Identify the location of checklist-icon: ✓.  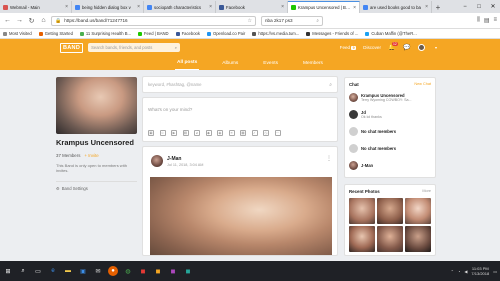
(254, 133).